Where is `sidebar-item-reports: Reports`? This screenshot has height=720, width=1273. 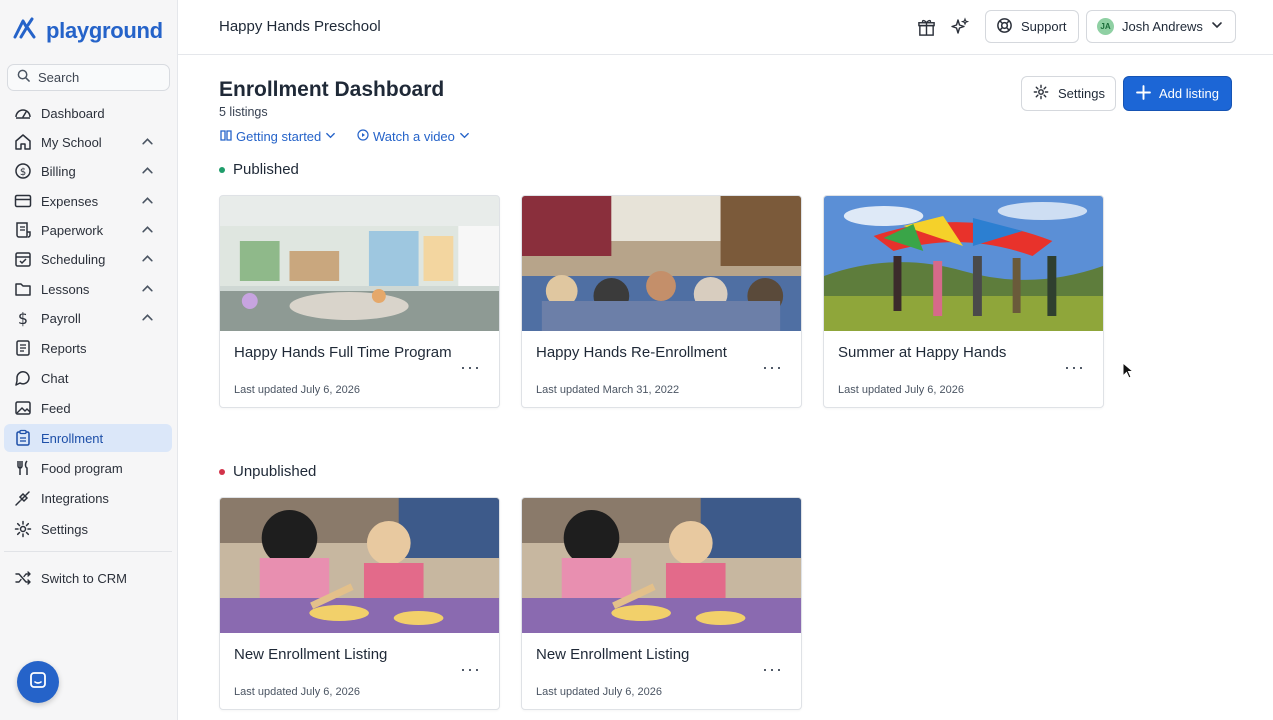 sidebar-item-reports: Reports is located at coordinates (88, 348).